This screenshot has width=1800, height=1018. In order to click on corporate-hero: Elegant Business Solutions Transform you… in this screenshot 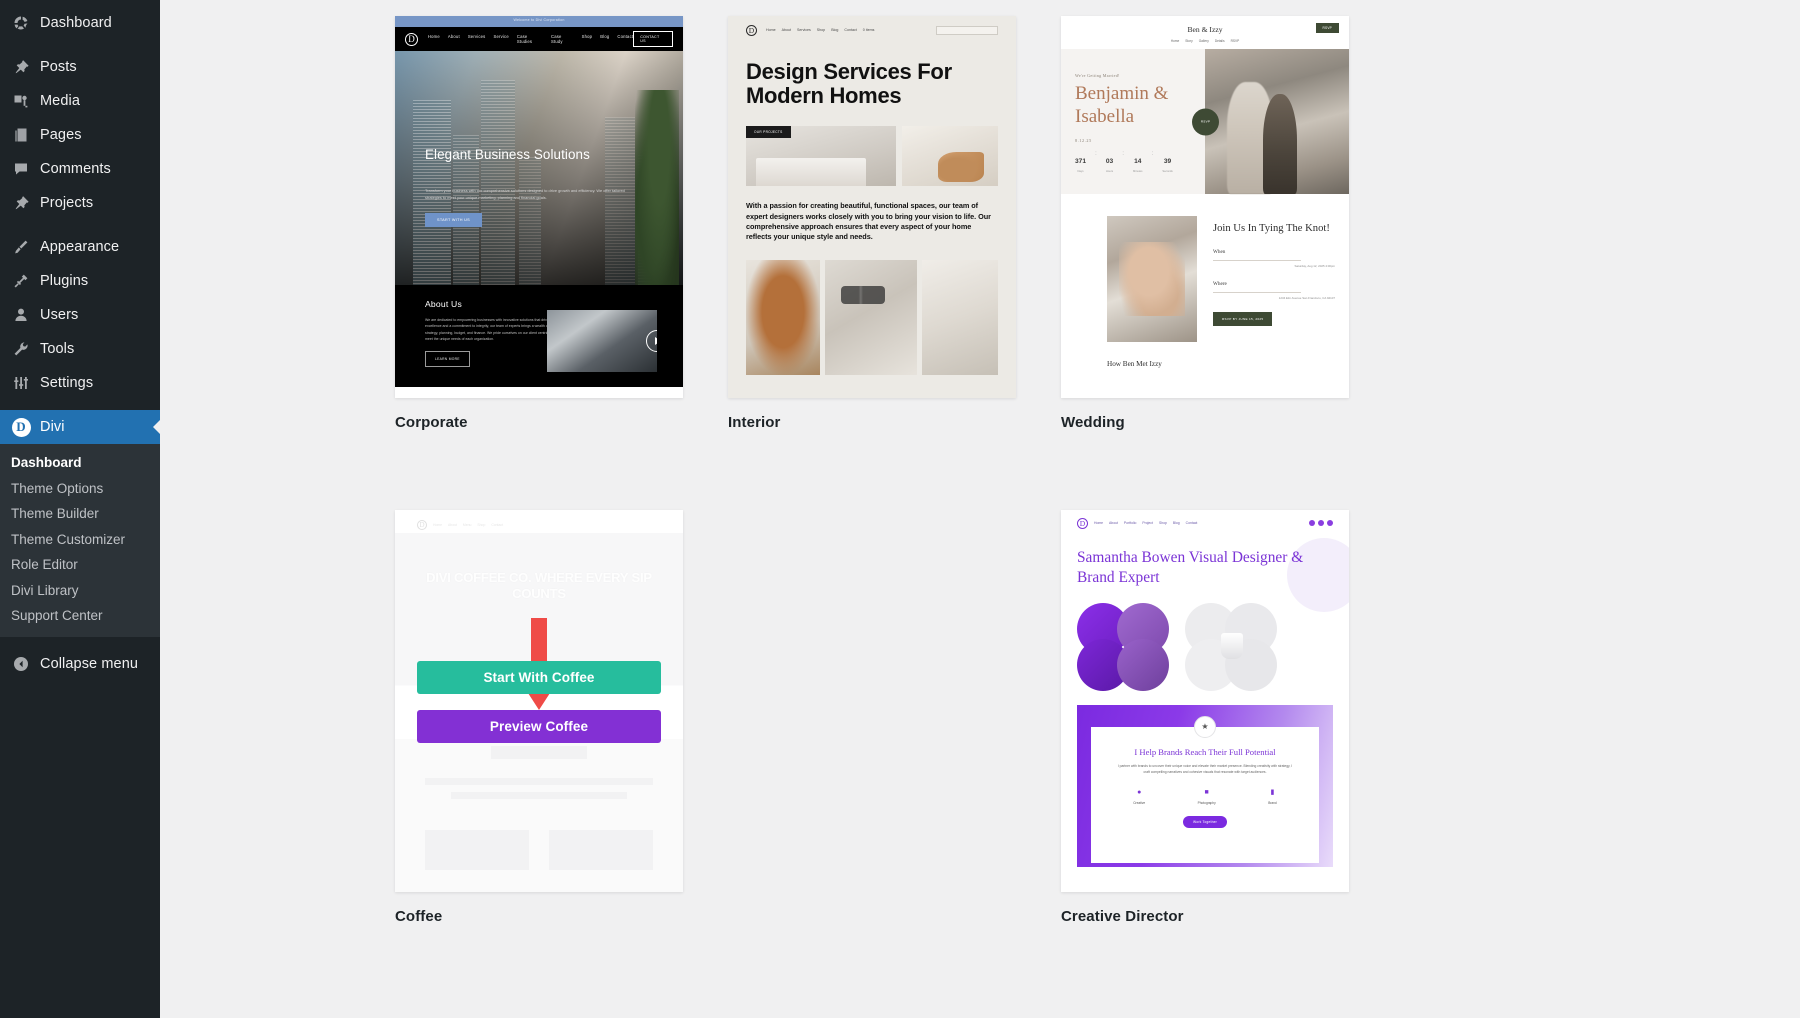, I will do `click(539, 168)`.